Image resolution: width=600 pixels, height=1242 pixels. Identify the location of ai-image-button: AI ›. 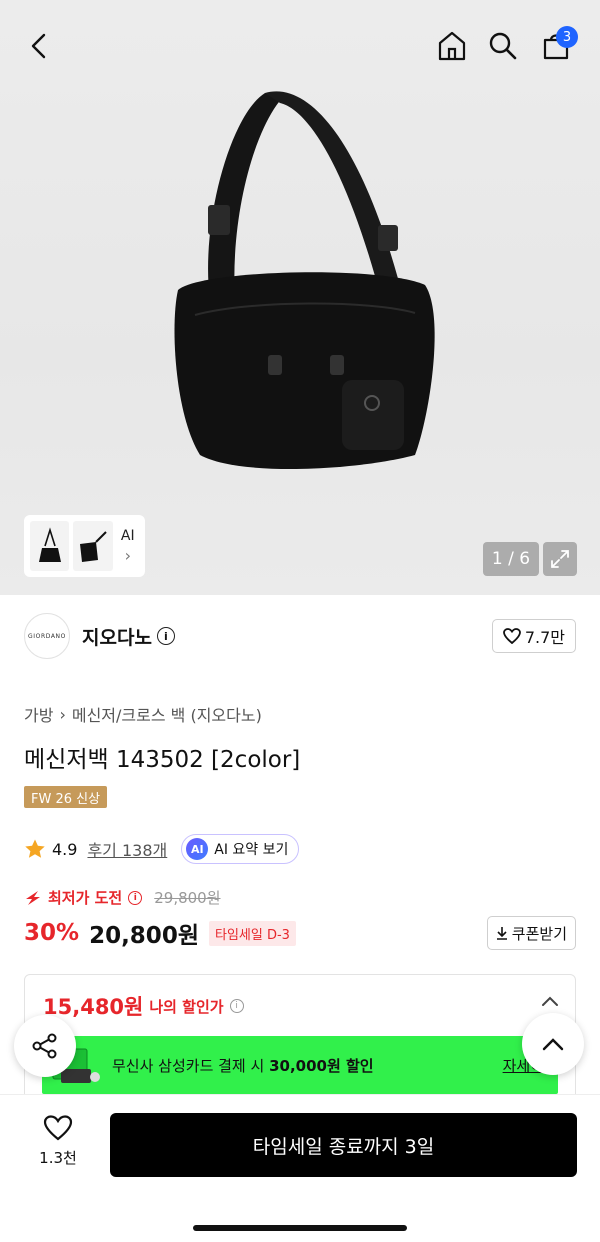
(128, 546).